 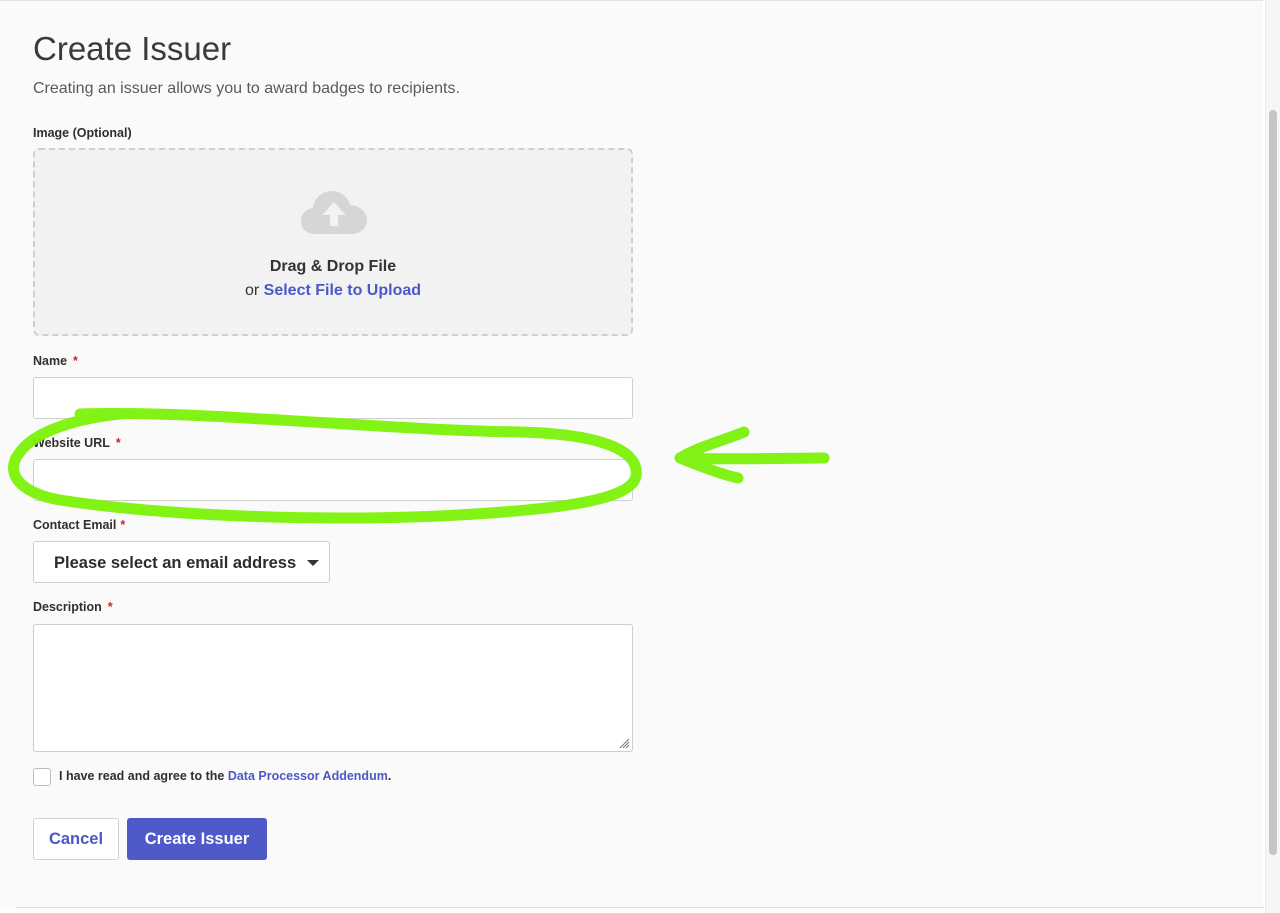 I want to click on cloud-upload-icon, so click(x=334, y=212).